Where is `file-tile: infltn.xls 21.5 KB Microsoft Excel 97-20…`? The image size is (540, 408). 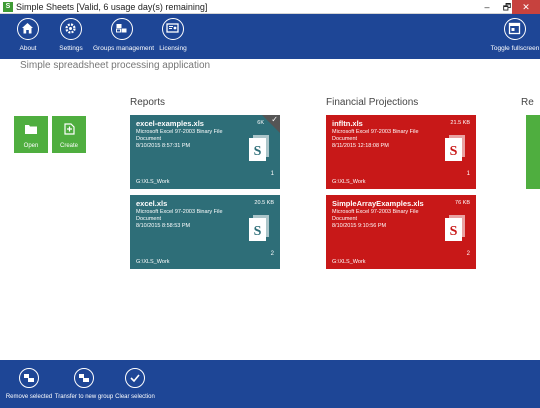
file-tile: infltn.xls 21.5 KB Microsoft Excel 97-20… is located at coordinates (401, 152).